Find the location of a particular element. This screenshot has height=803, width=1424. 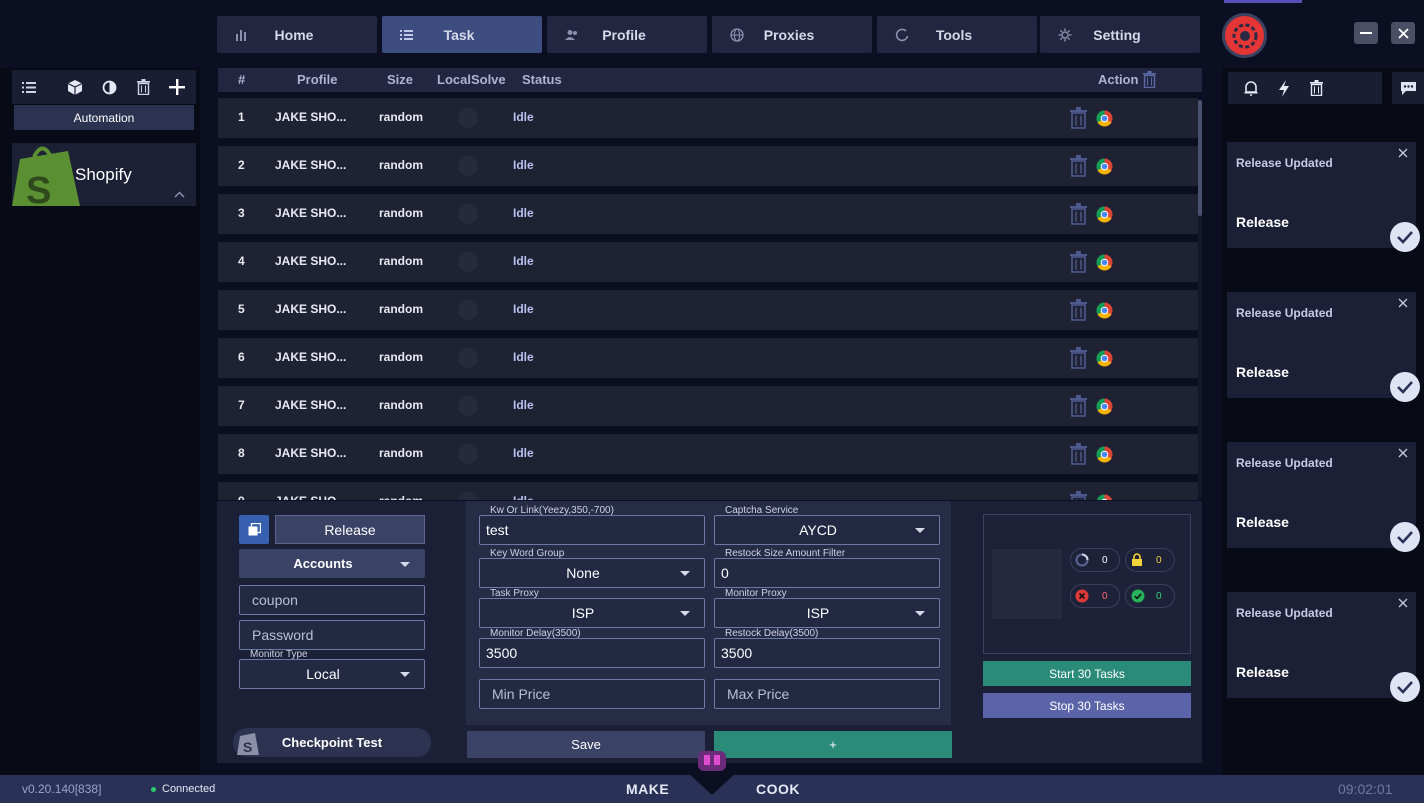

list-view-icon is located at coordinates (29, 87).